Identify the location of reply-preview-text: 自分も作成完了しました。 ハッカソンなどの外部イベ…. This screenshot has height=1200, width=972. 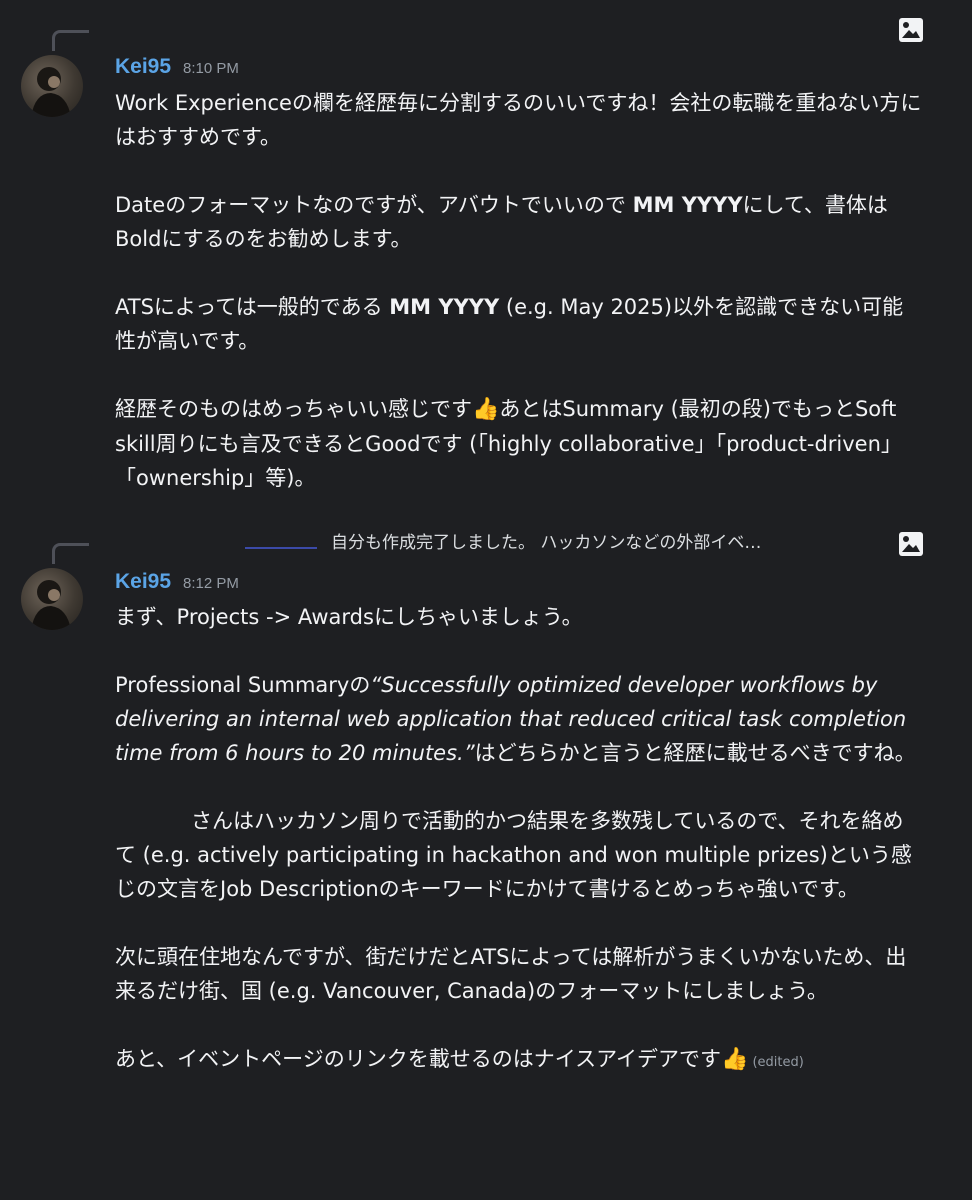
(546, 540).